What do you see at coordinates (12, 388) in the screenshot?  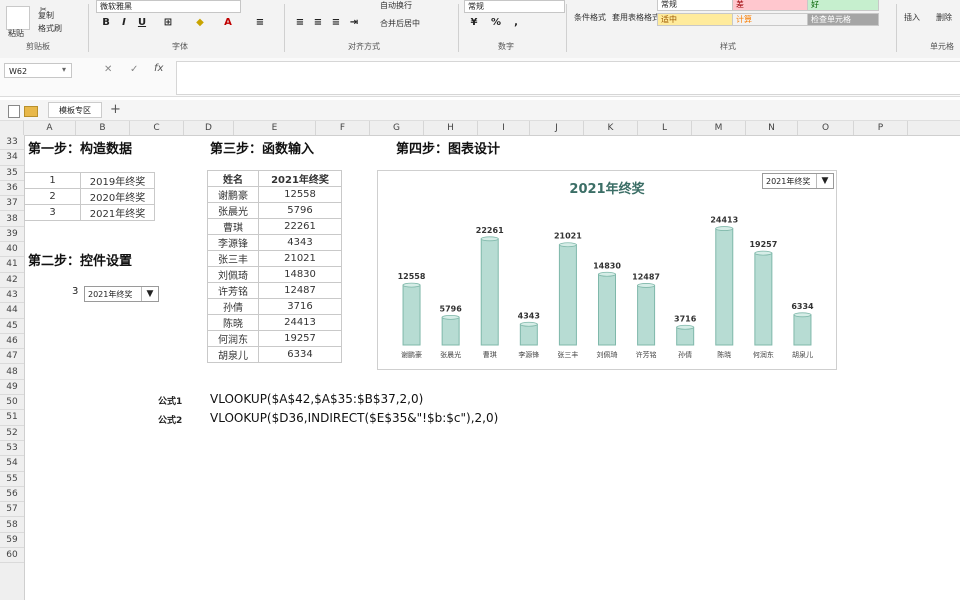 I see `row-header: 49` at bounding box center [12, 388].